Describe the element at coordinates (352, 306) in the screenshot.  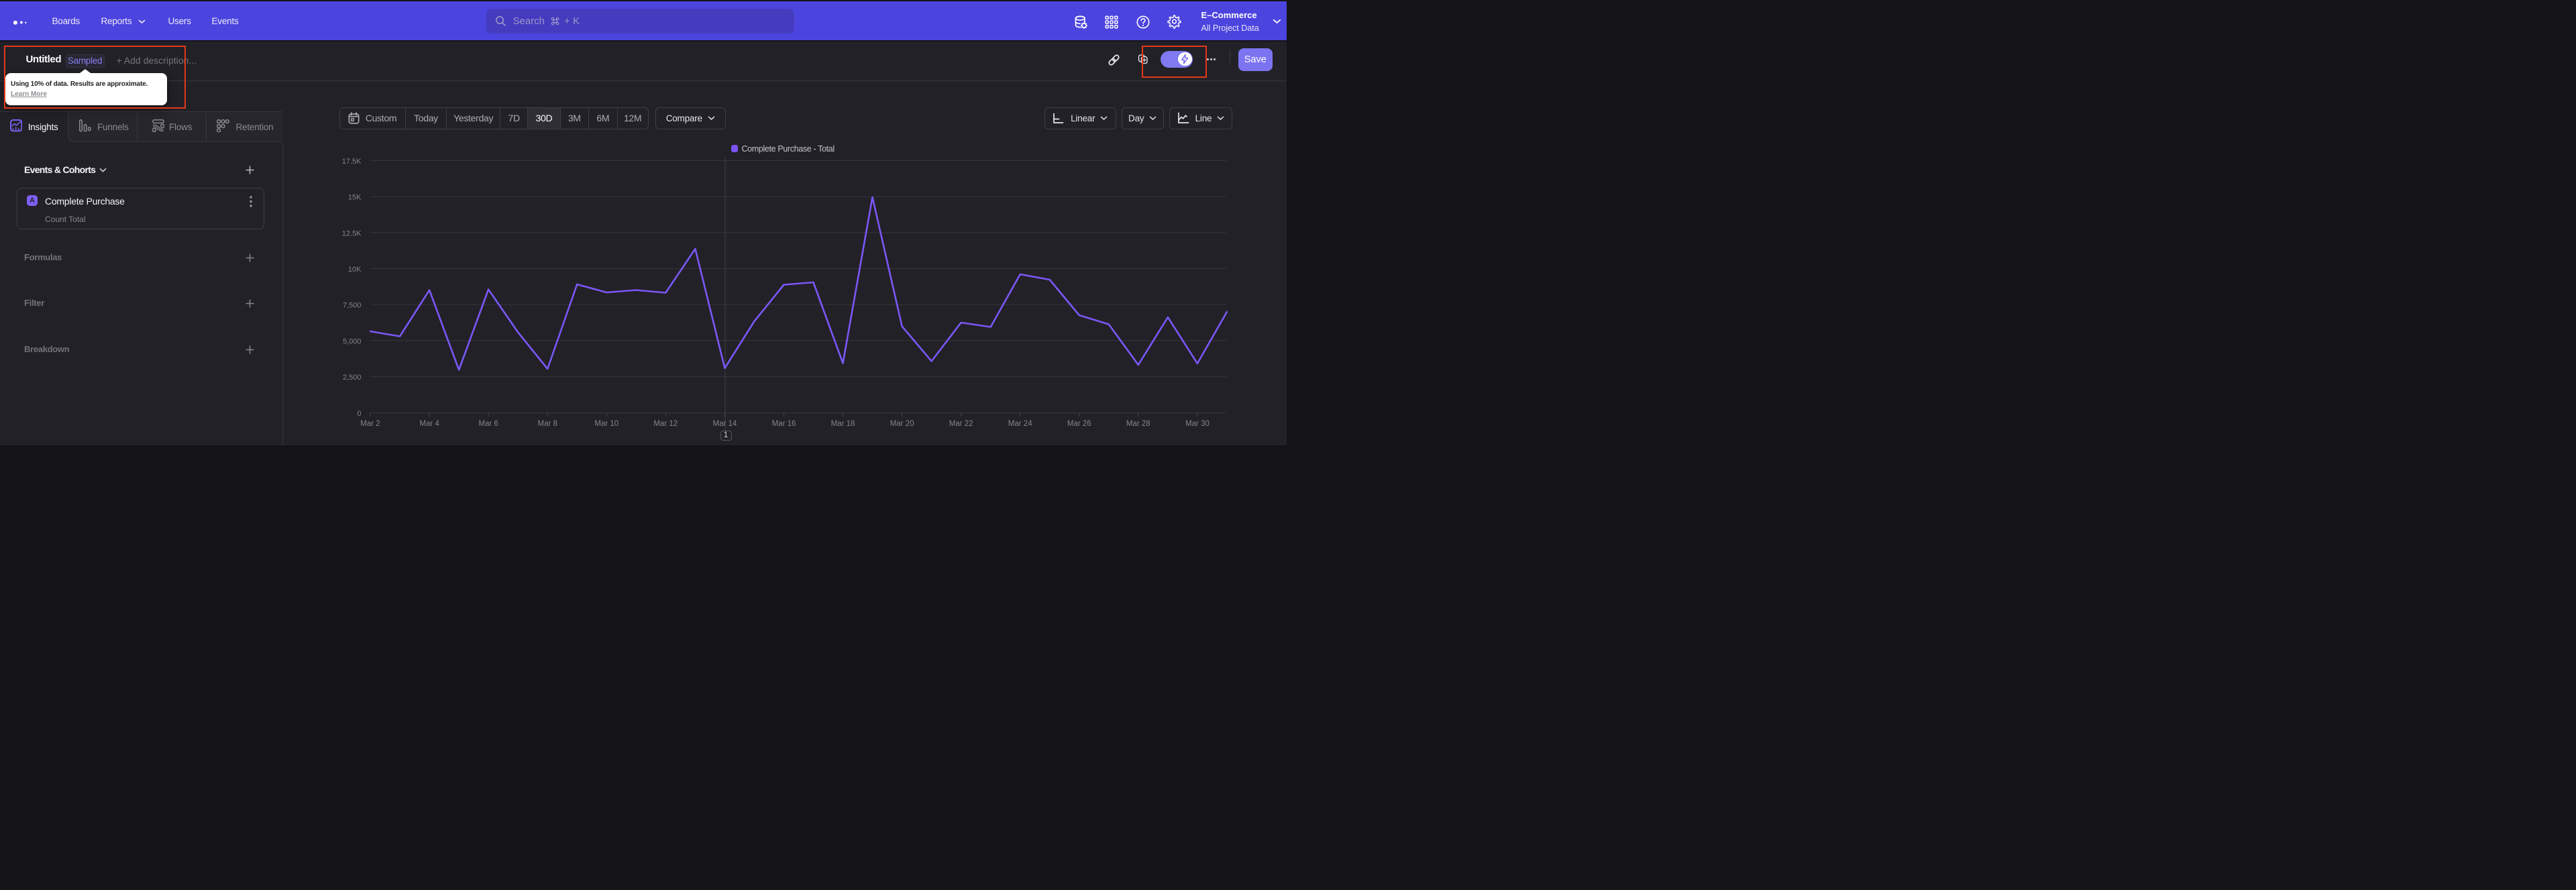
I see `svg-text: 7,500` at that location.